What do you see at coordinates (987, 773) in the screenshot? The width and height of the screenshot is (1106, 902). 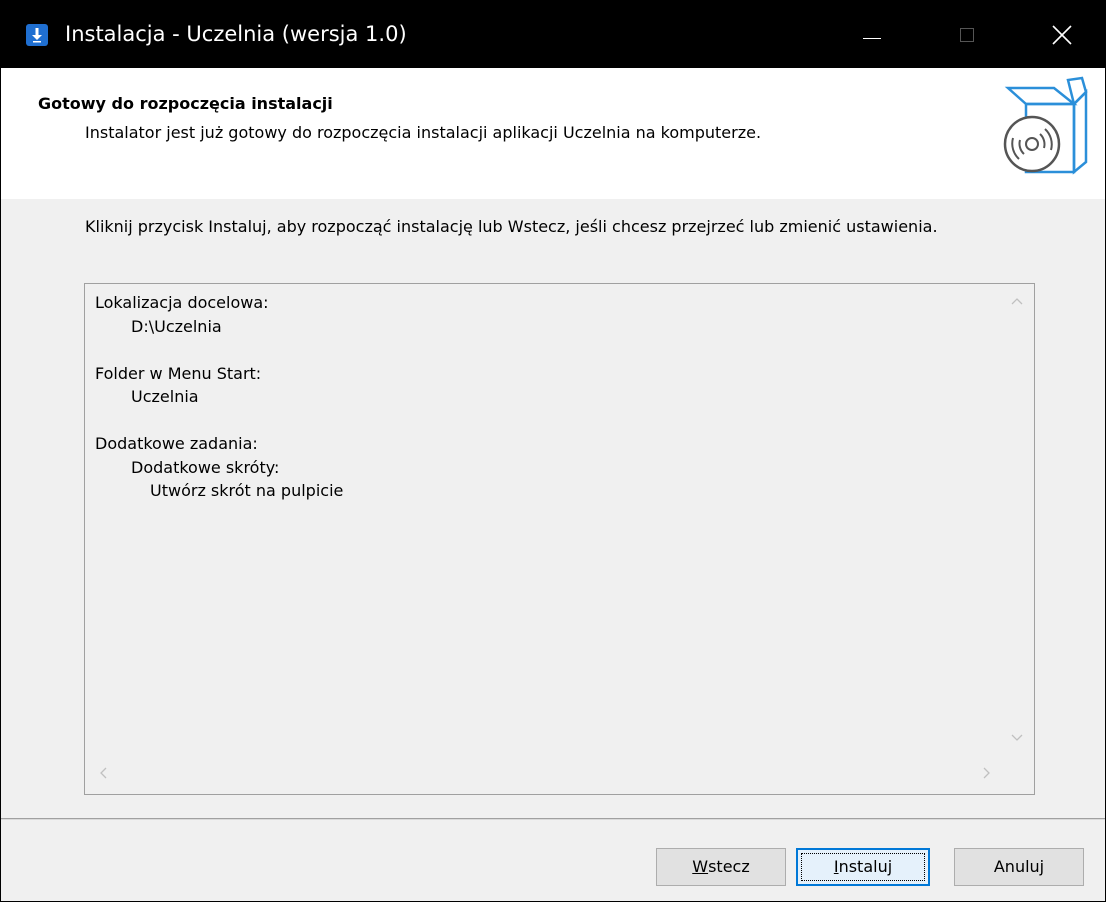 I see `scroll-right-icon` at bounding box center [987, 773].